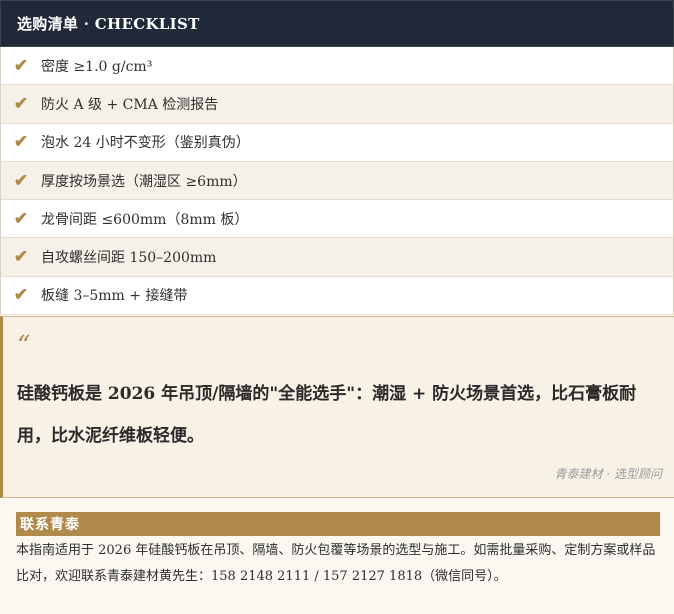 This screenshot has height=614, width=674. What do you see at coordinates (144, 181) in the screenshot?
I see `checklist-item-text: 厚度按场景选（潮湿区 ≥6mm）` at bounding box center [144, 181].